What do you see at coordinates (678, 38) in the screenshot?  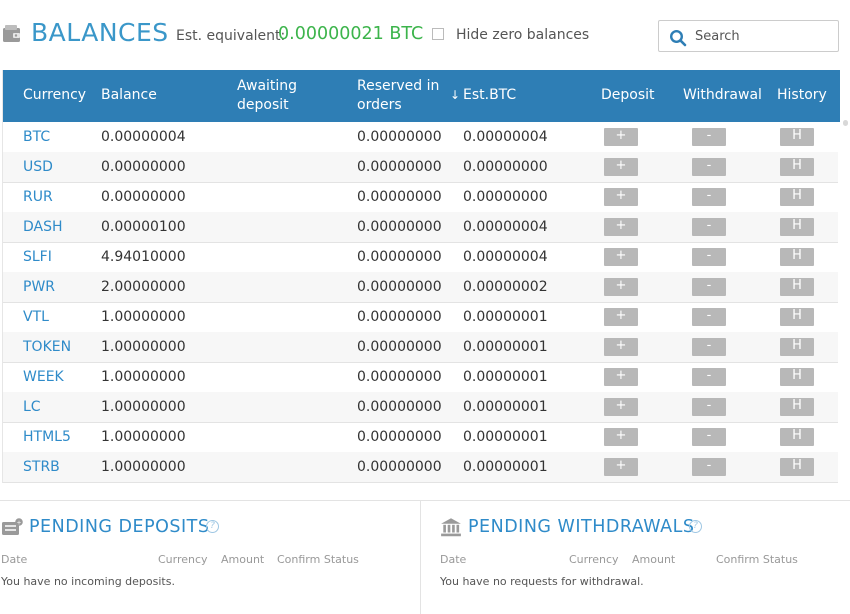 I see `search-icon` at bounding box center [678, 38].